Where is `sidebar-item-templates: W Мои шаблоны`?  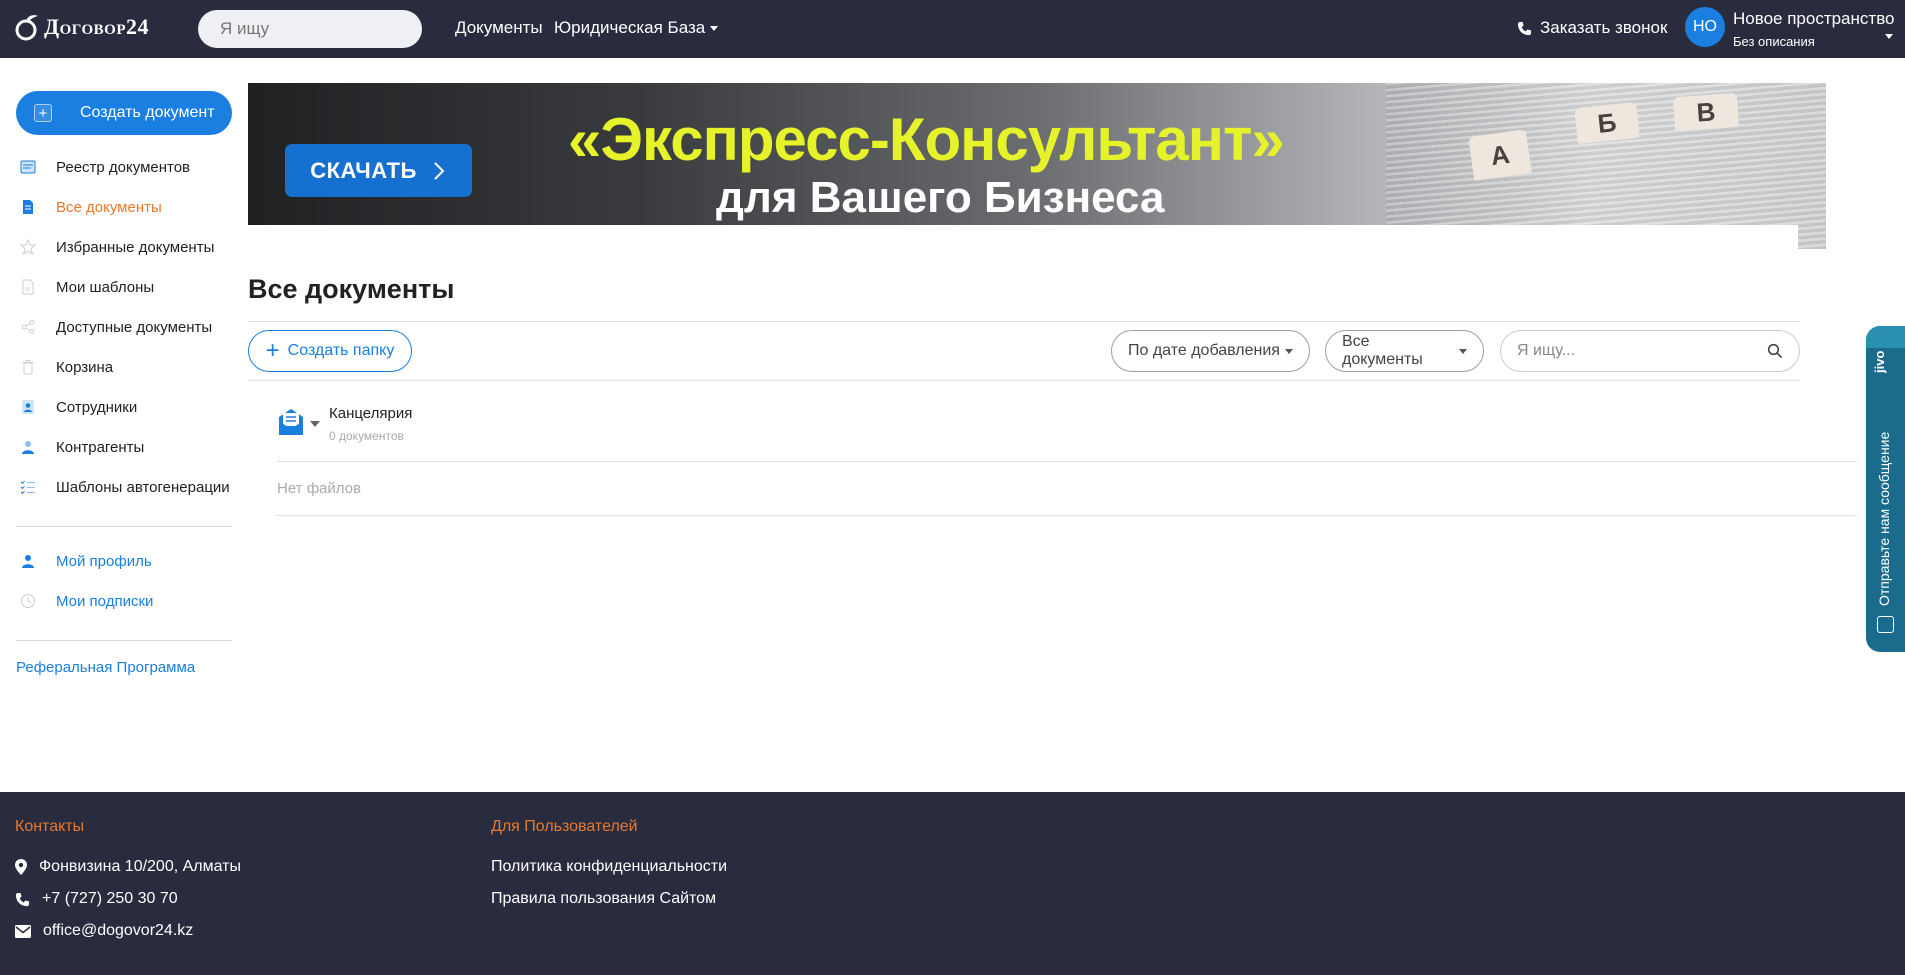 sidebar-item-templates: W Мои шаблоны is located at coordinates (124, 287).